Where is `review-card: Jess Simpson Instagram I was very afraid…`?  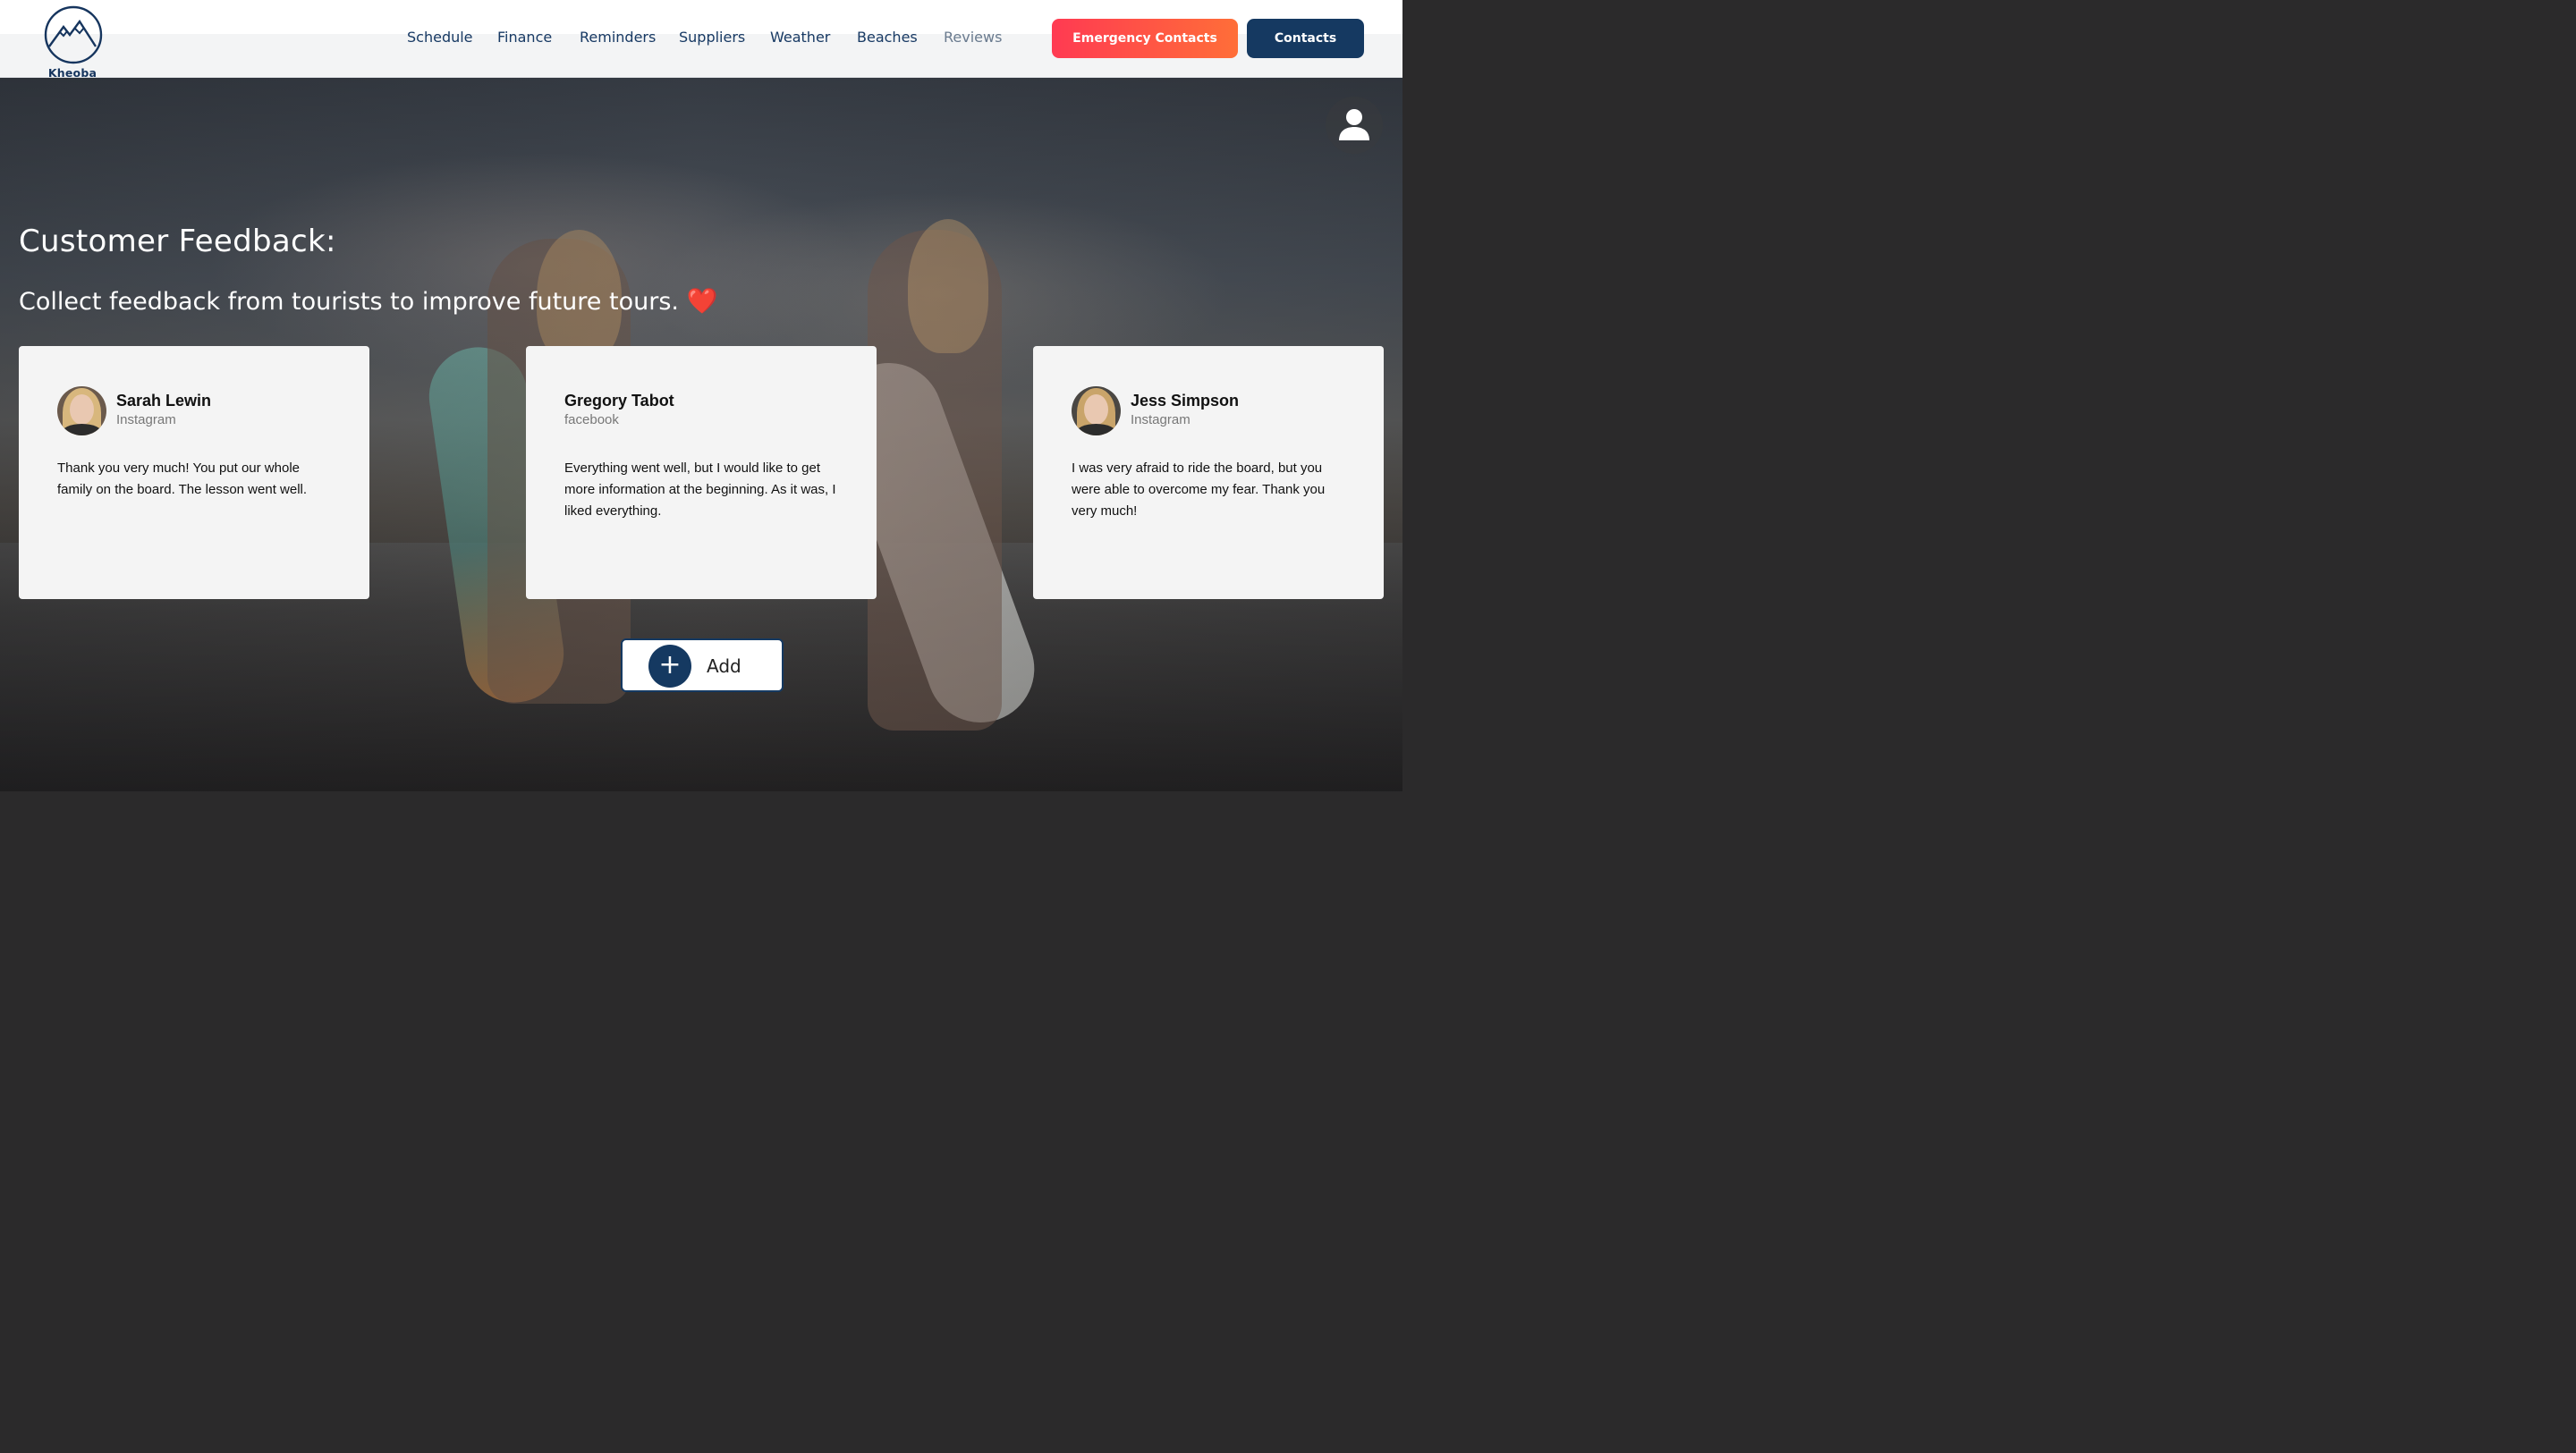
review-card: Jess Simpson Instagram I was very afraid… is located at coordinates (1208, 473).